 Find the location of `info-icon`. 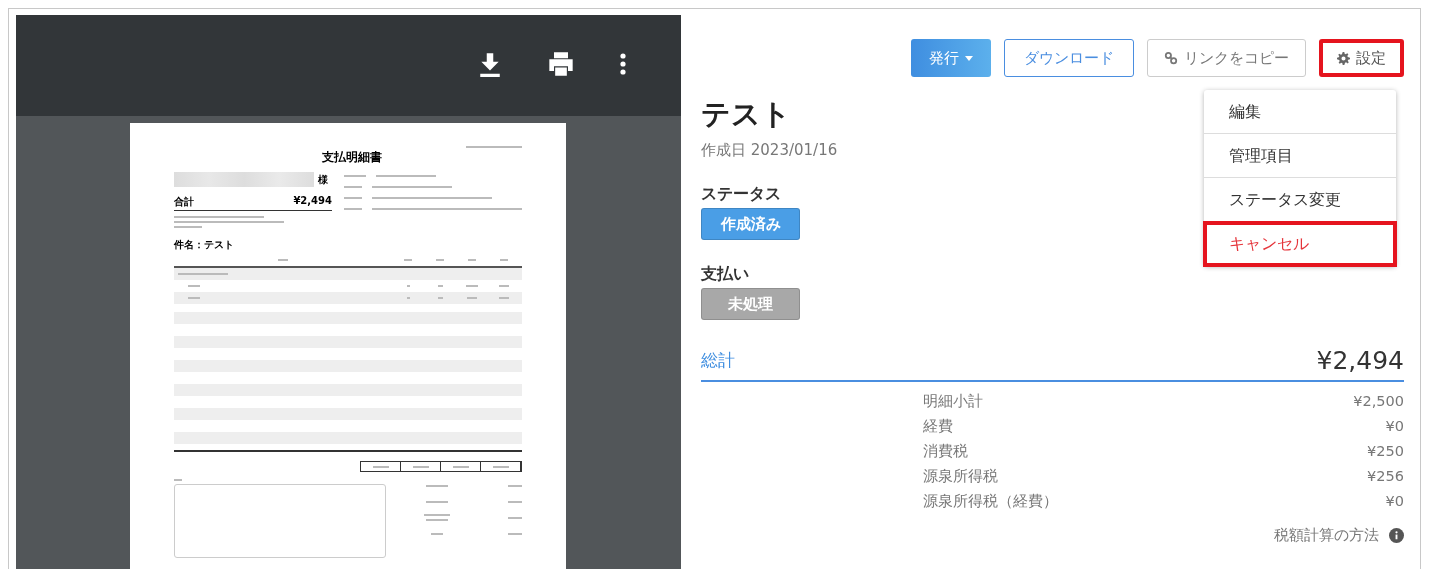

info-icon is located at coordinates (1396, 535).